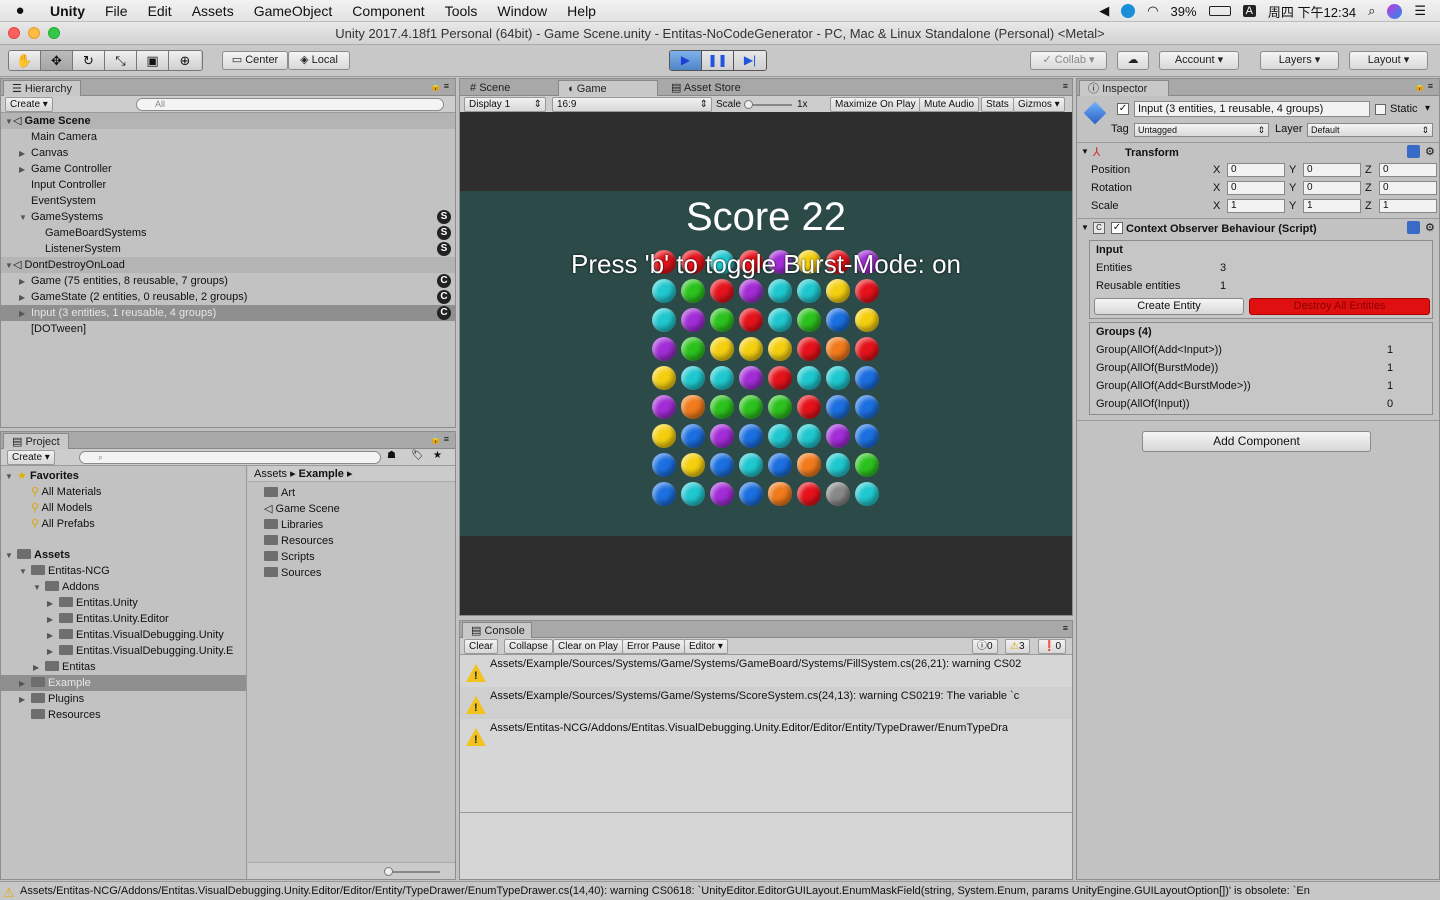 This screenshot has width=1440, height=900. I want to click on hierarchy-item: ▶ Game Controller, so click(228, 169).